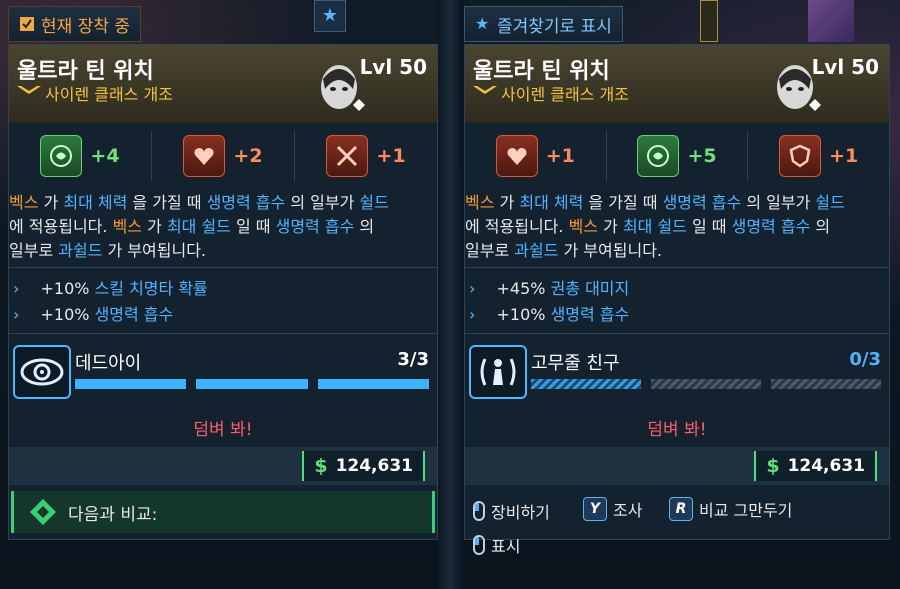 Image resolution: width=900 pixels, height=589 pixels. Describe the element at coordinates (347, 156) in the screenshot. I see `crossed-weapons-icon` at that location.